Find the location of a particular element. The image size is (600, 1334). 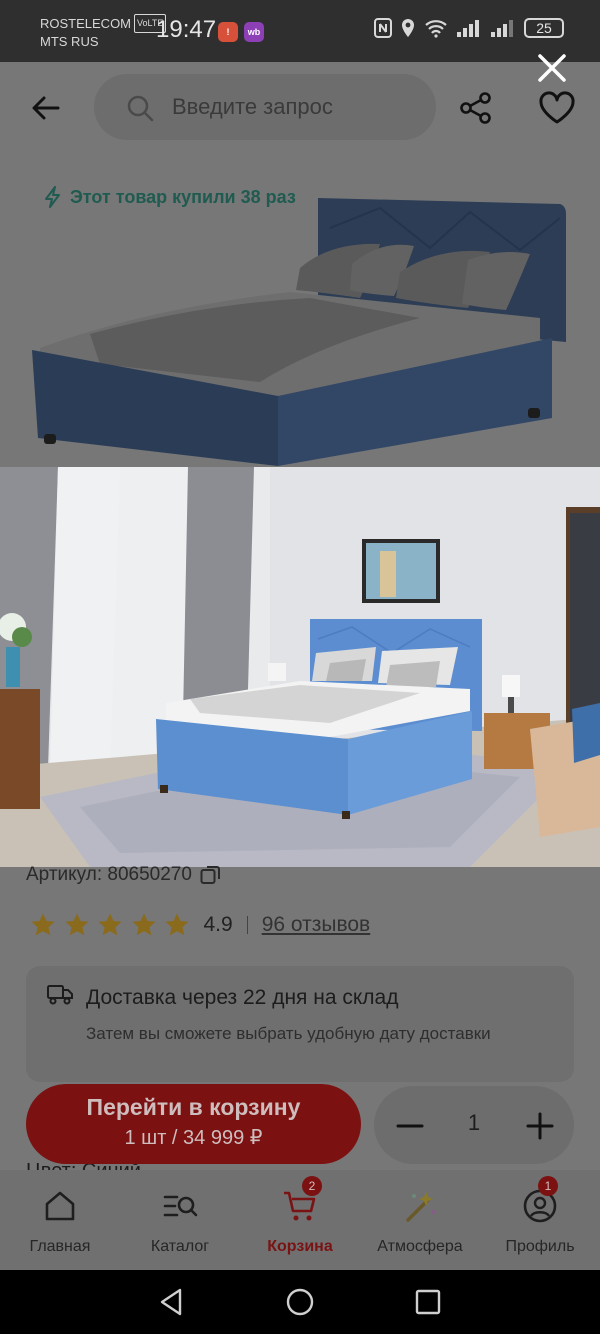

go-to-cart-button: Перейти в корзину 1 шт / 34 999 ₽ is located at coordinates (193, 1124).